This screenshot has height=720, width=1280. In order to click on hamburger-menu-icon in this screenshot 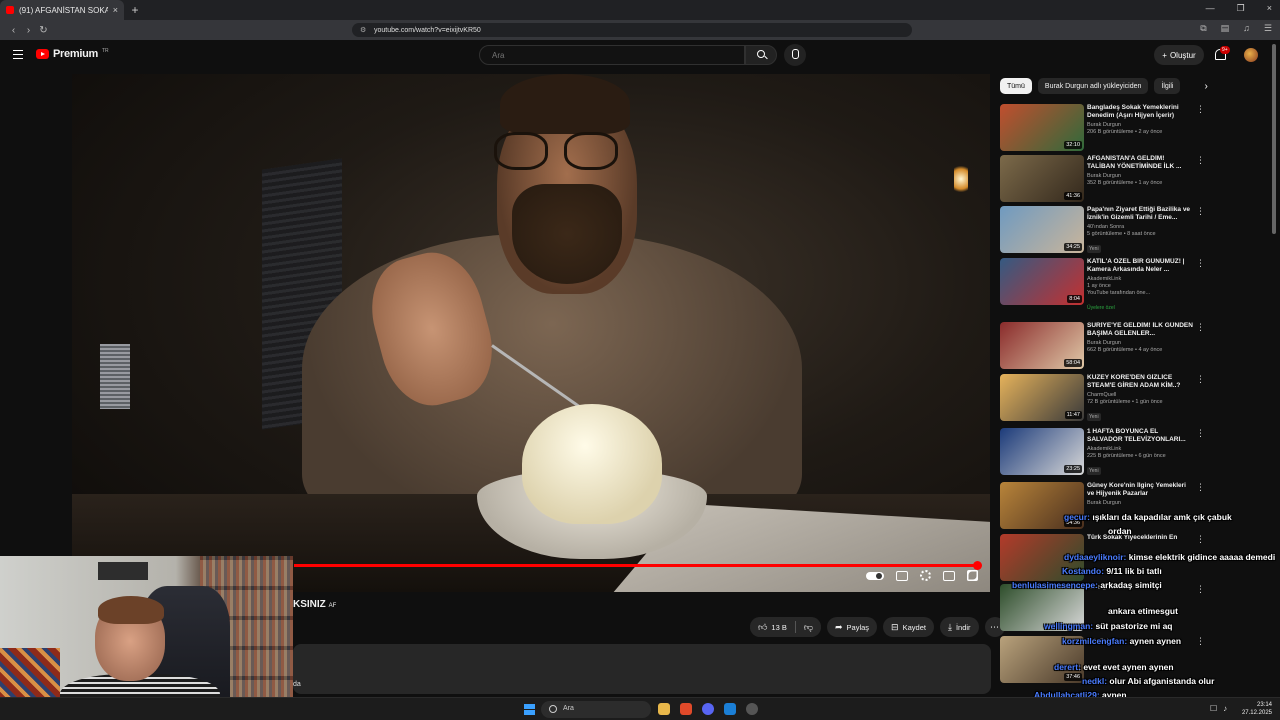, I will do `click(18, 54)`.